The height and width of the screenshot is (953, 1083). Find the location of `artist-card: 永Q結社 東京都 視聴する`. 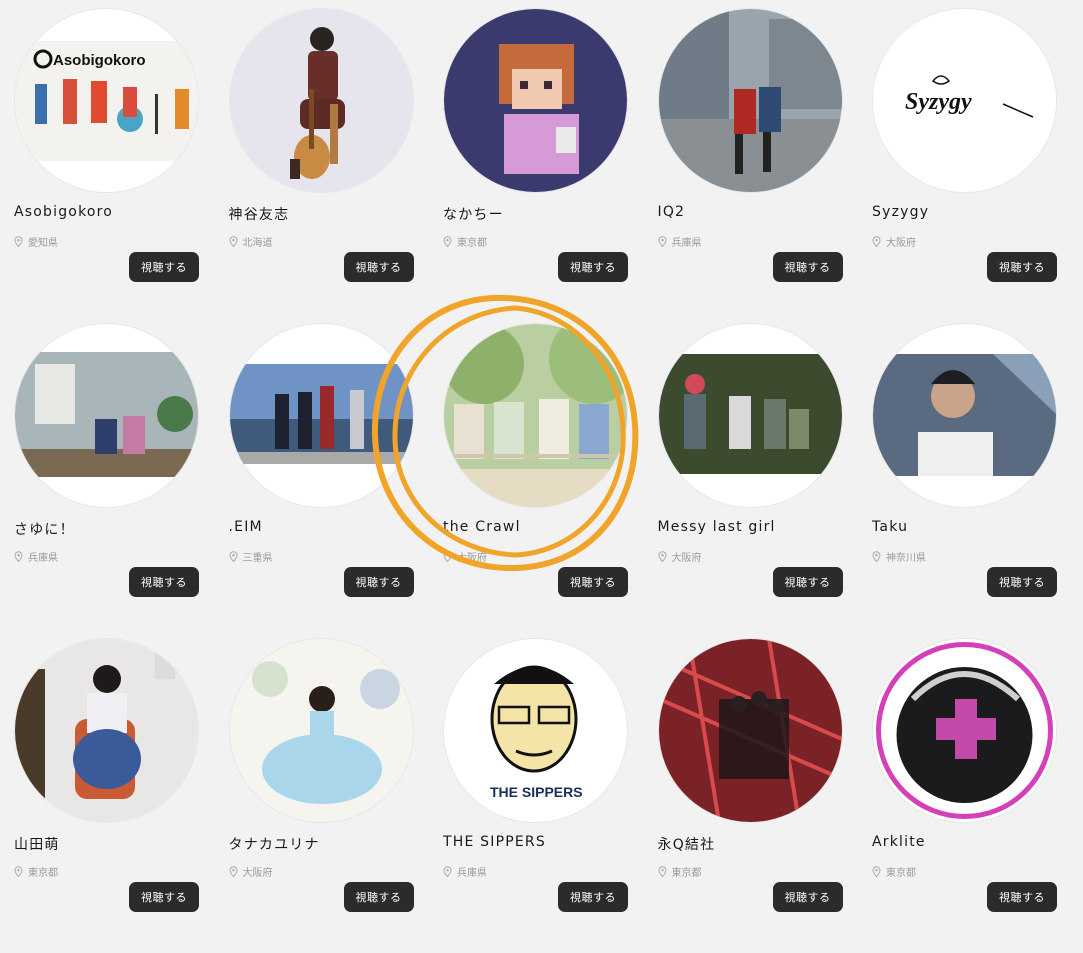

artist-card: 永Q結社 東京都 視聴する is located at coordinates (750, 795).